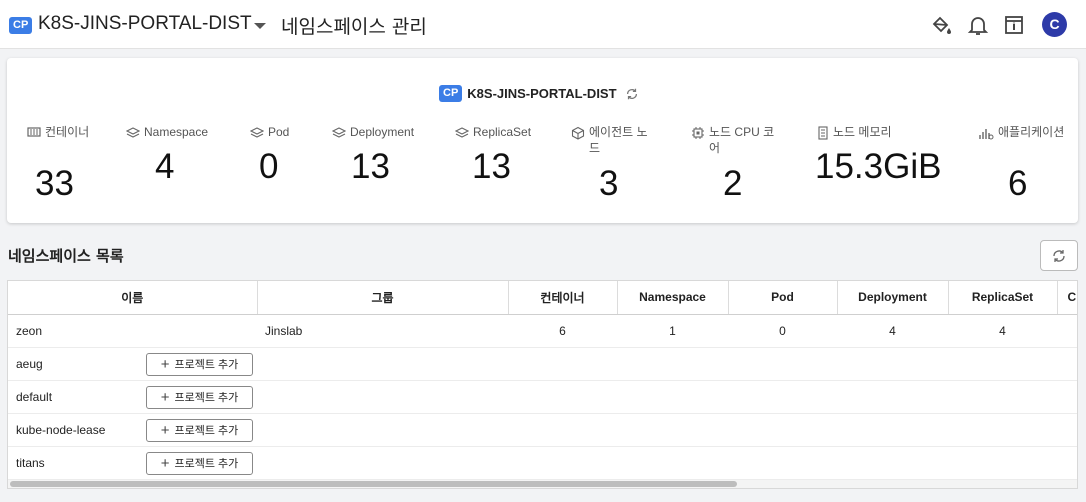 The height and width of the screenshot is (502, 1086). Describe the element at coordinates (373, 484) in the screenshot. I see `scrollbar-thumb` at that location.